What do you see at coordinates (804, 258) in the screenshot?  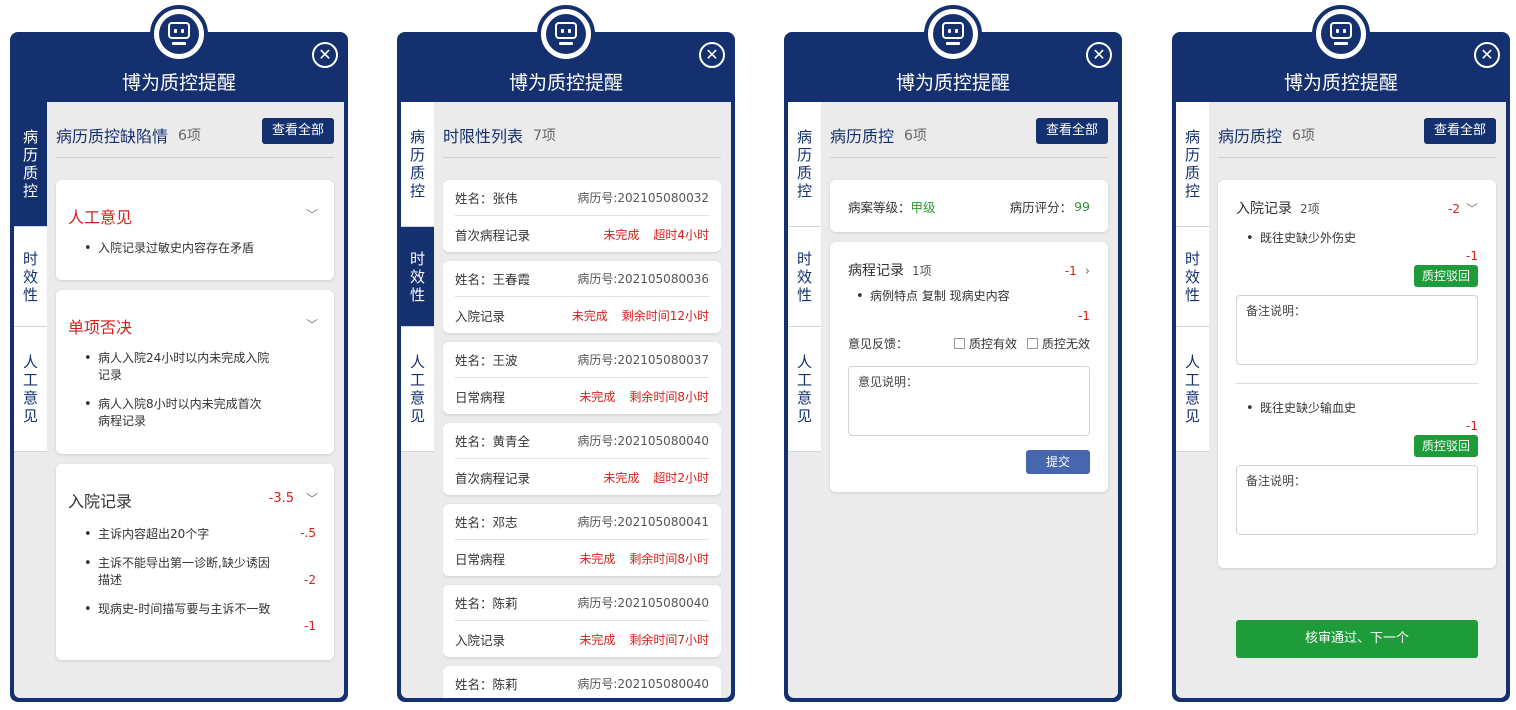 I see `tab-char: 时` at bounding box center [804, 258].